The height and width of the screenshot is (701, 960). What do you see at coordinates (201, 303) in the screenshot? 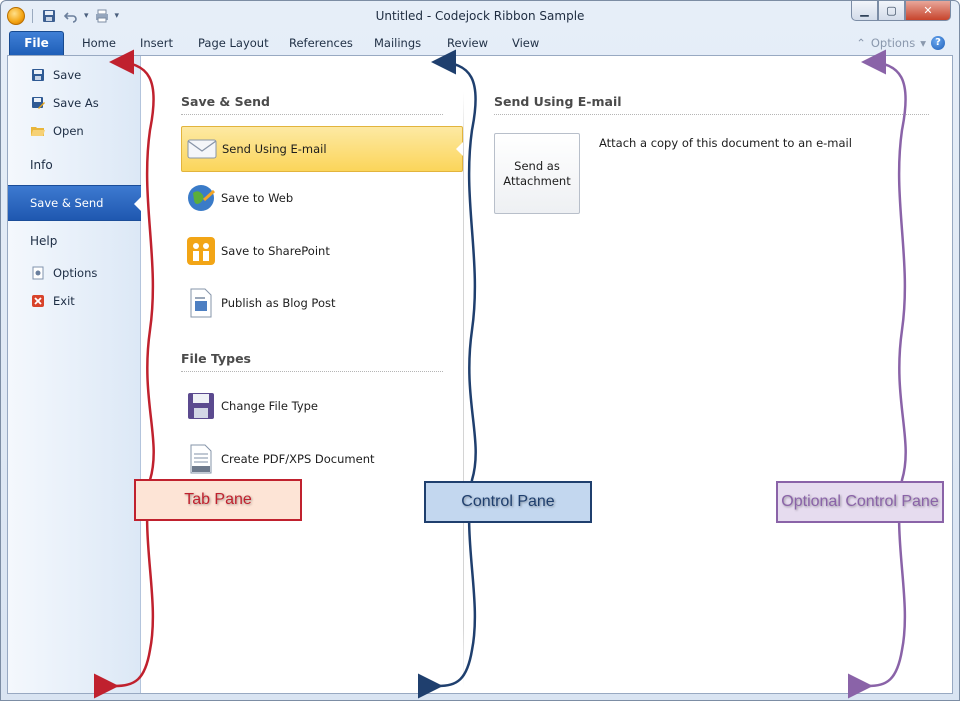
I see `blog-post-icon` at bounding box center [201, 303].